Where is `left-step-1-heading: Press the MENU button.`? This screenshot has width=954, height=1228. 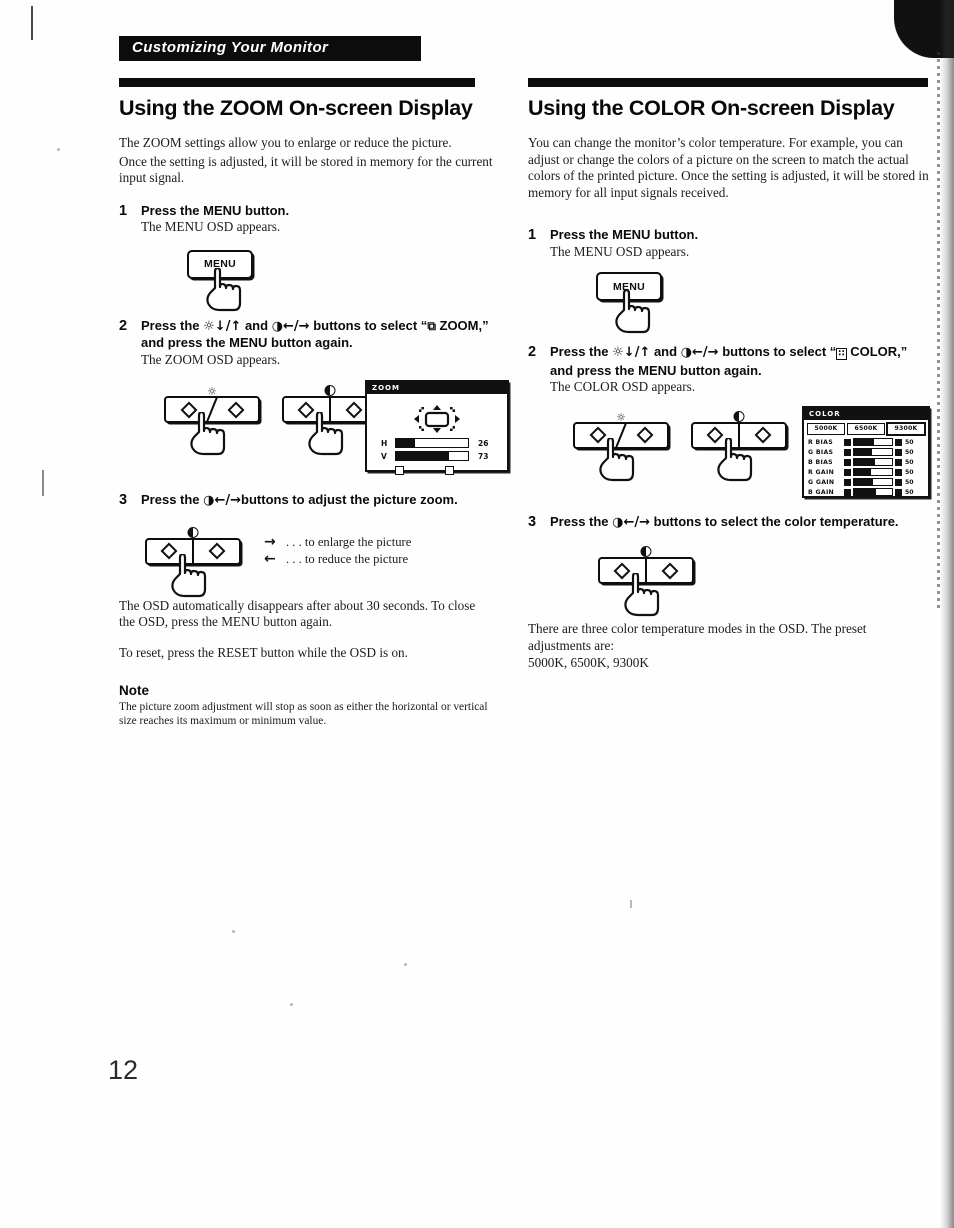 left-step-1-heading: Press the MENU button. is located at coordinates (215, 210).